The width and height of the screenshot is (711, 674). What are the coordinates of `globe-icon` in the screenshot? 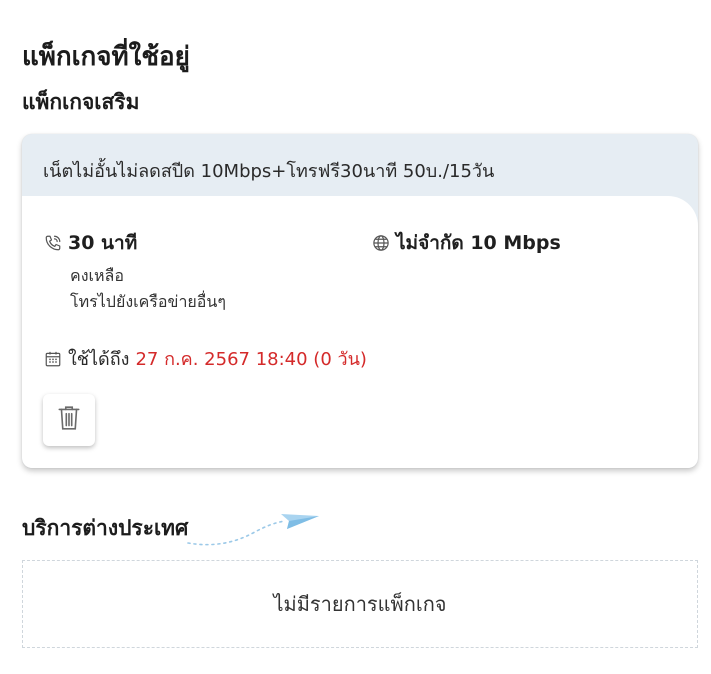 It's located at (381, 243).